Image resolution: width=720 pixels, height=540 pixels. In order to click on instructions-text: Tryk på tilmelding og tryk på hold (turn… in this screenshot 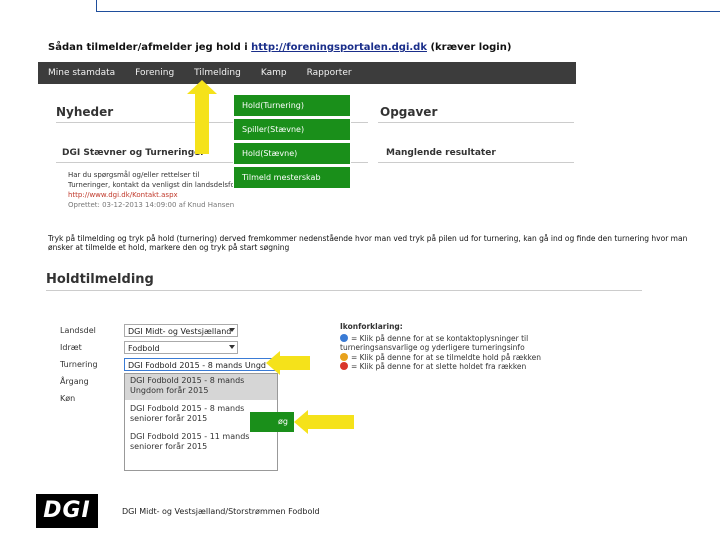, I will do `click(368, 243)`.